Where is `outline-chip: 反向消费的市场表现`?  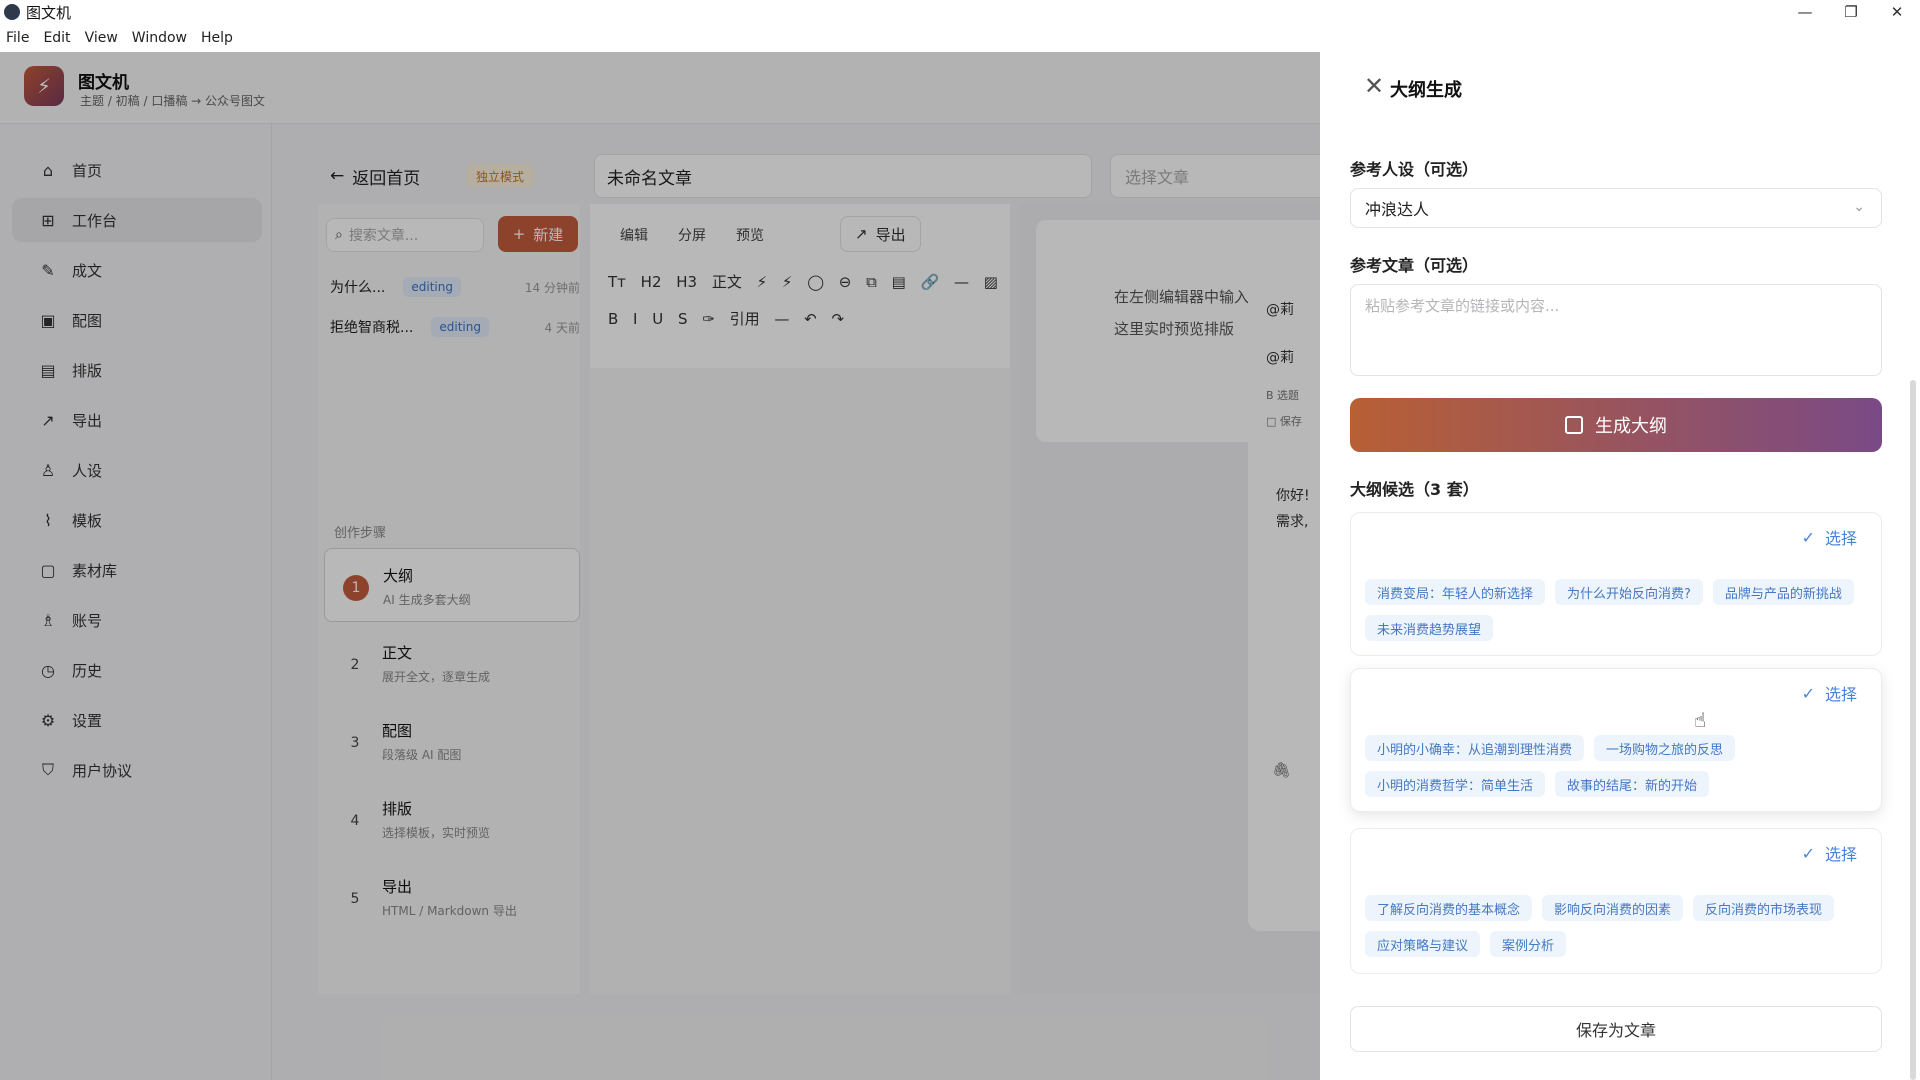 outline-chip: 反向消费的市场表现 is located at coordinates (1764, 908).